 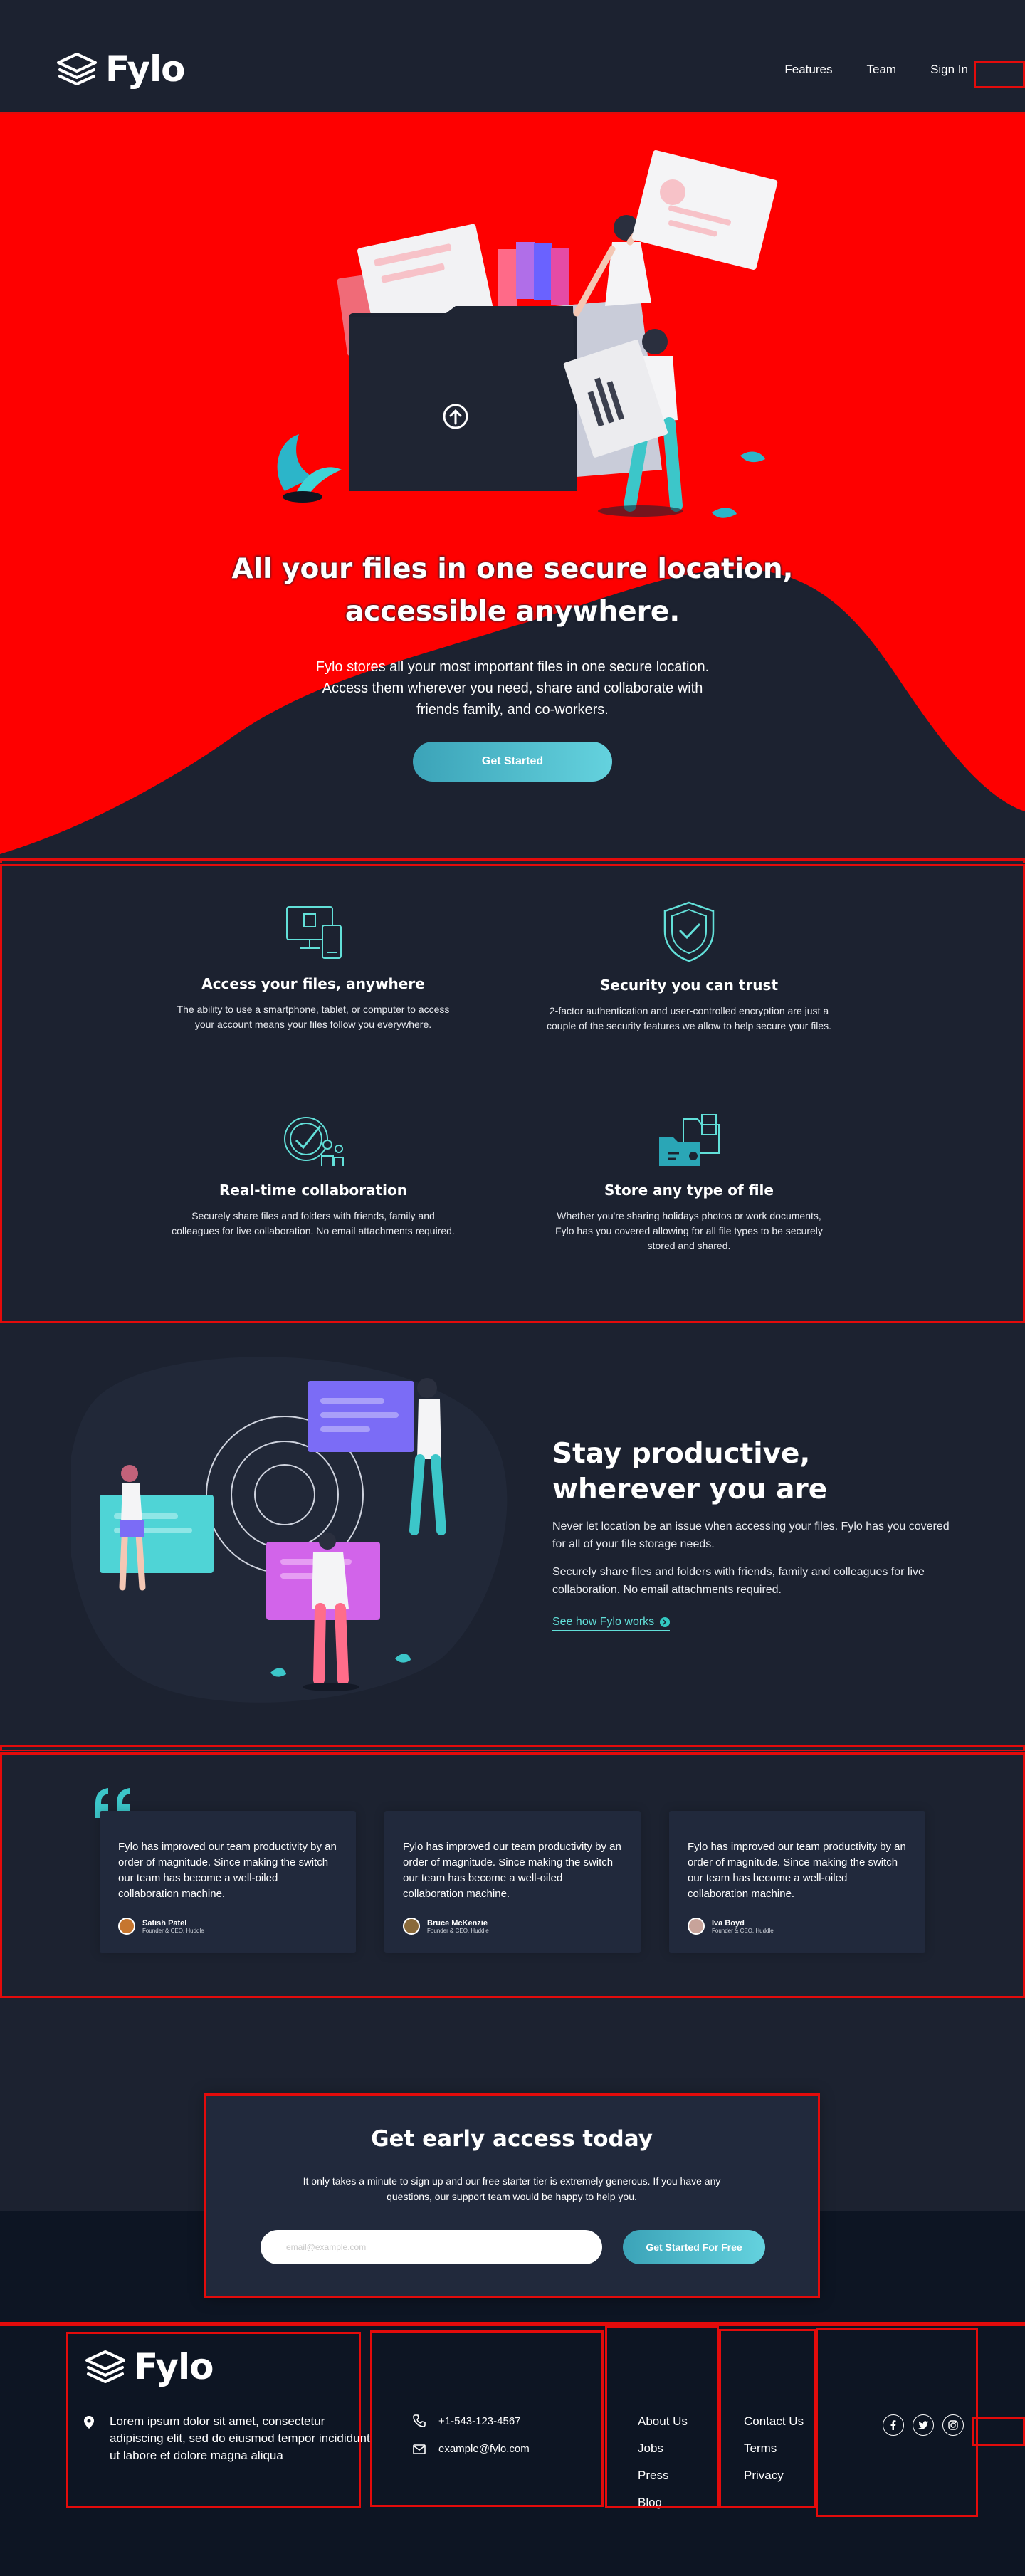 I want to click on instagram-icon, so click(x=953, y=2425).